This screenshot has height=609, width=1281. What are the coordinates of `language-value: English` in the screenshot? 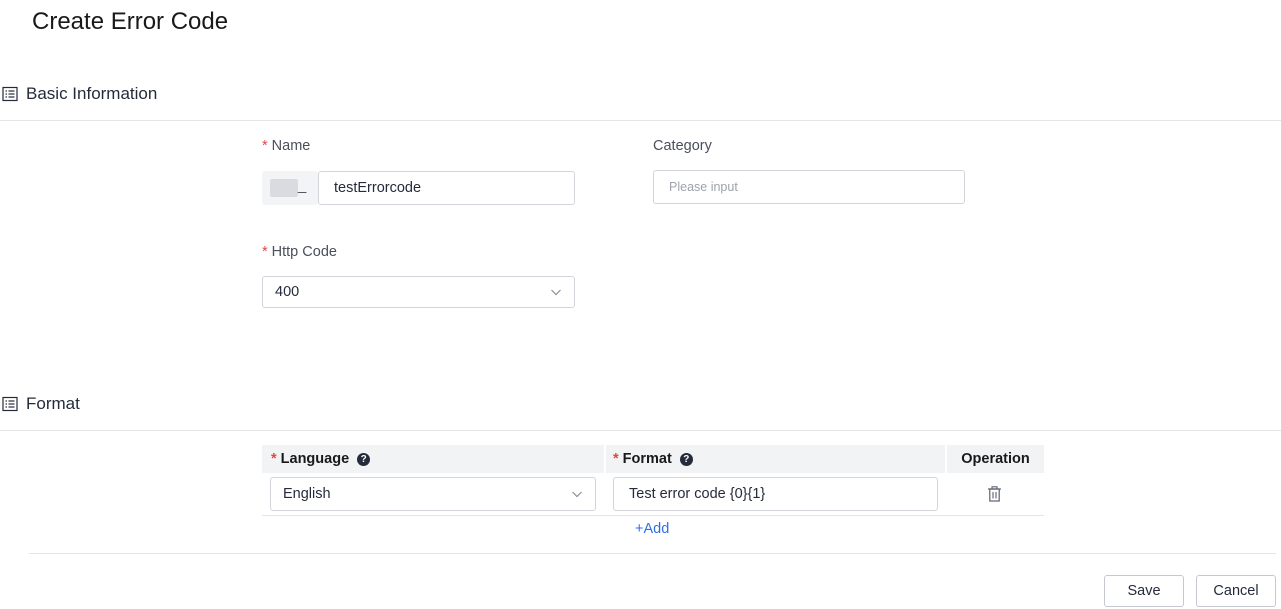 It's located at (307, 494).